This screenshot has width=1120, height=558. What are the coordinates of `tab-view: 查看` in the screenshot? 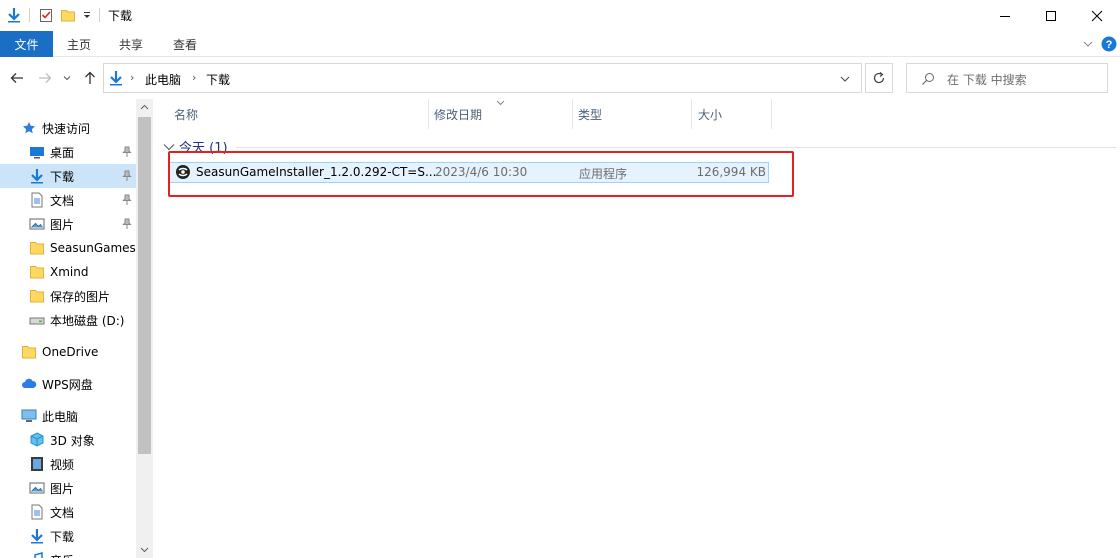 It's located at (185, 44).